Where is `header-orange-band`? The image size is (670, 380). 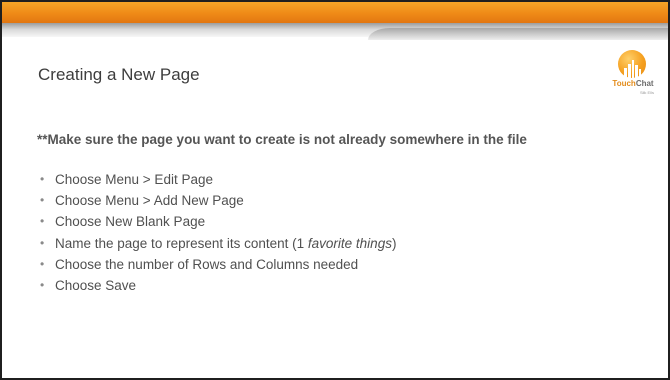
header-orange-band is located at coordinates (335, 12).